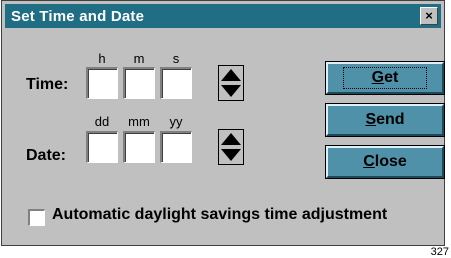 The image size is (451, 258). Describe the element at coordinates (36, 217) in the screenshot. I see `daylight-savings-checkbox` at that location.